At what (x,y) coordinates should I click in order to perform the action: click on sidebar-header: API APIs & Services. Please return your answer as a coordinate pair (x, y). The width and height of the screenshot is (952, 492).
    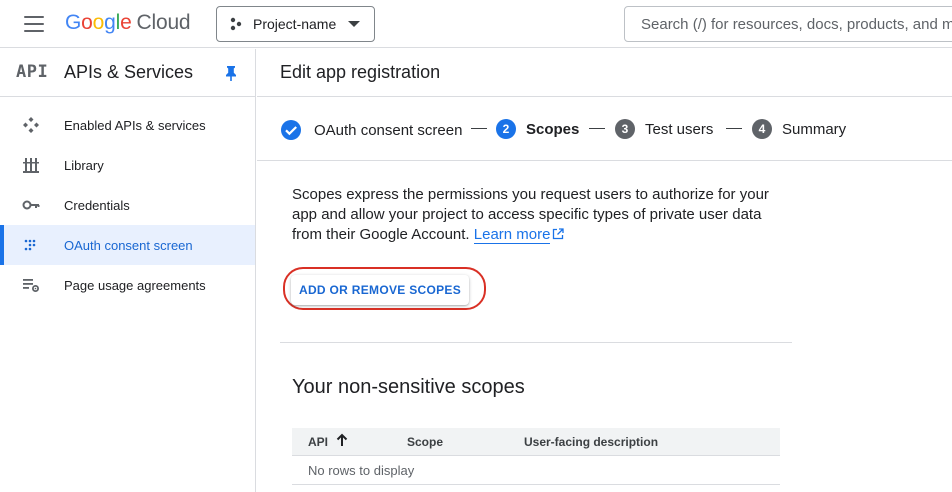
    Looking at the image, I should click on (127, 73).